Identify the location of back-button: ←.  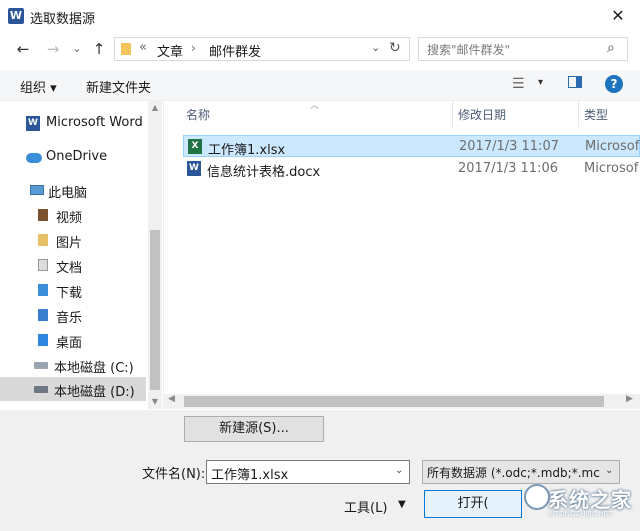
(23, 49).